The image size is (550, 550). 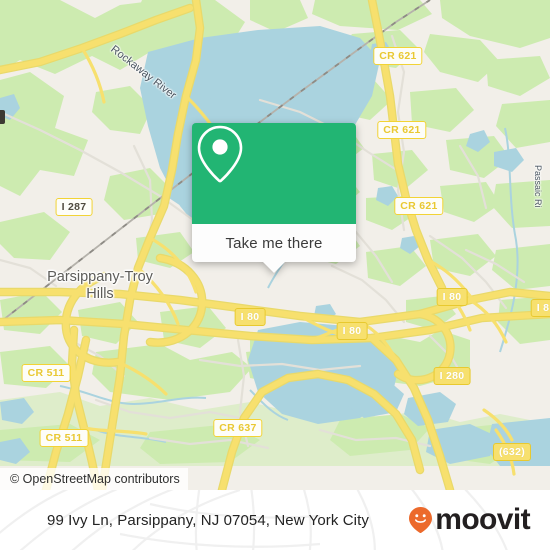 What do you see at coordinates (274, 267) in the screenshot?
I see `popup-tail` at bounding box center [274, 267].